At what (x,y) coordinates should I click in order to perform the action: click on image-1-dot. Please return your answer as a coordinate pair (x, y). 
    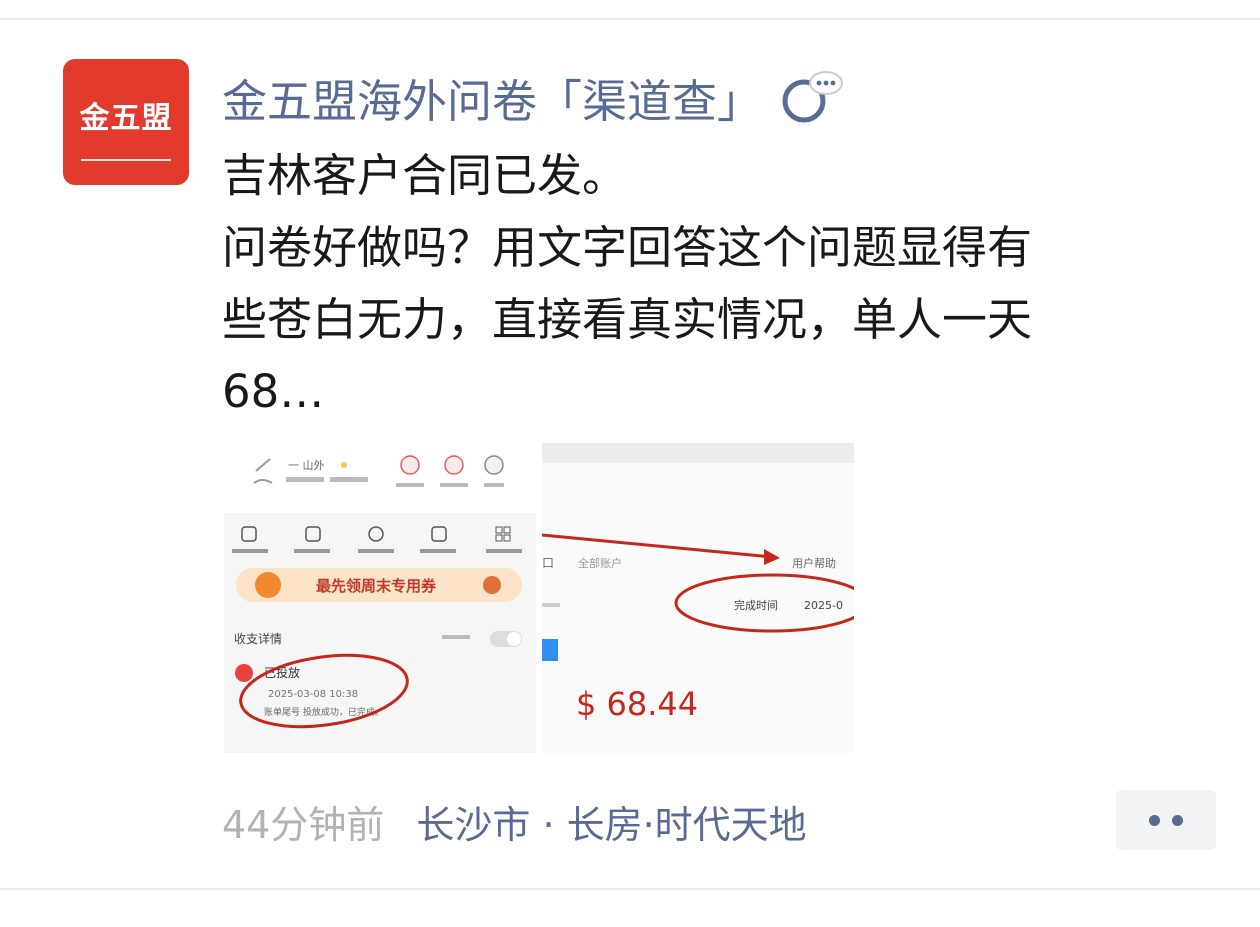
    Looking at the image, I should click on (344, 465).